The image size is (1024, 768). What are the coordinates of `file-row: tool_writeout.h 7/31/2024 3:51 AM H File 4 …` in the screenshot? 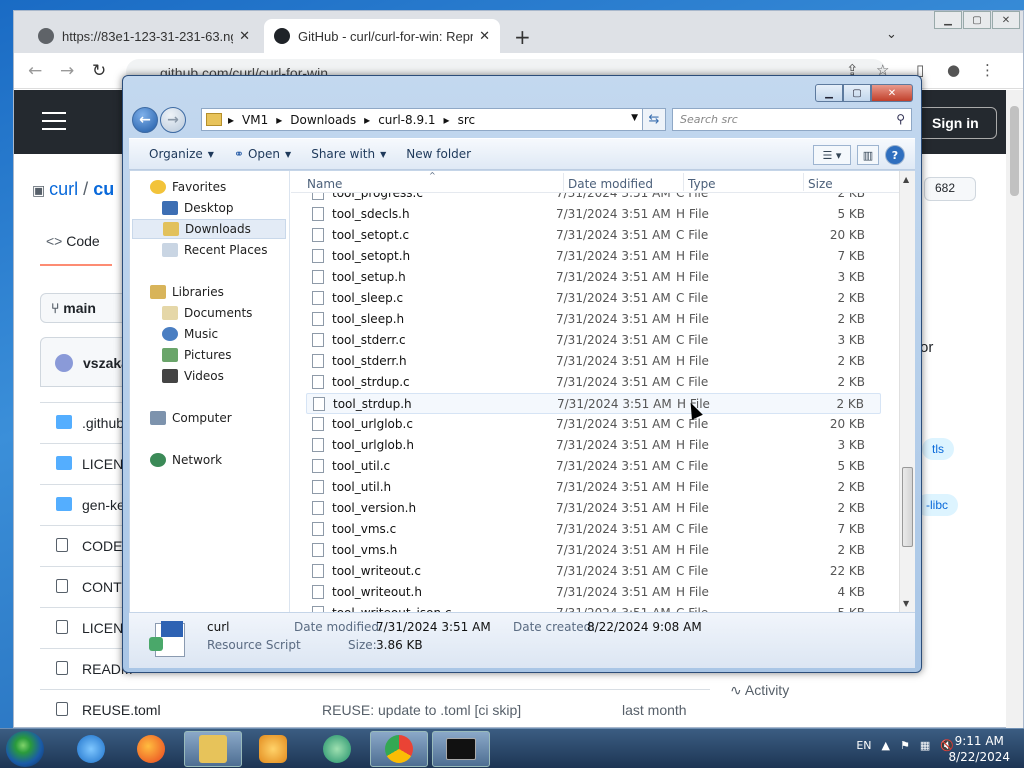 It's located at (593, 592).